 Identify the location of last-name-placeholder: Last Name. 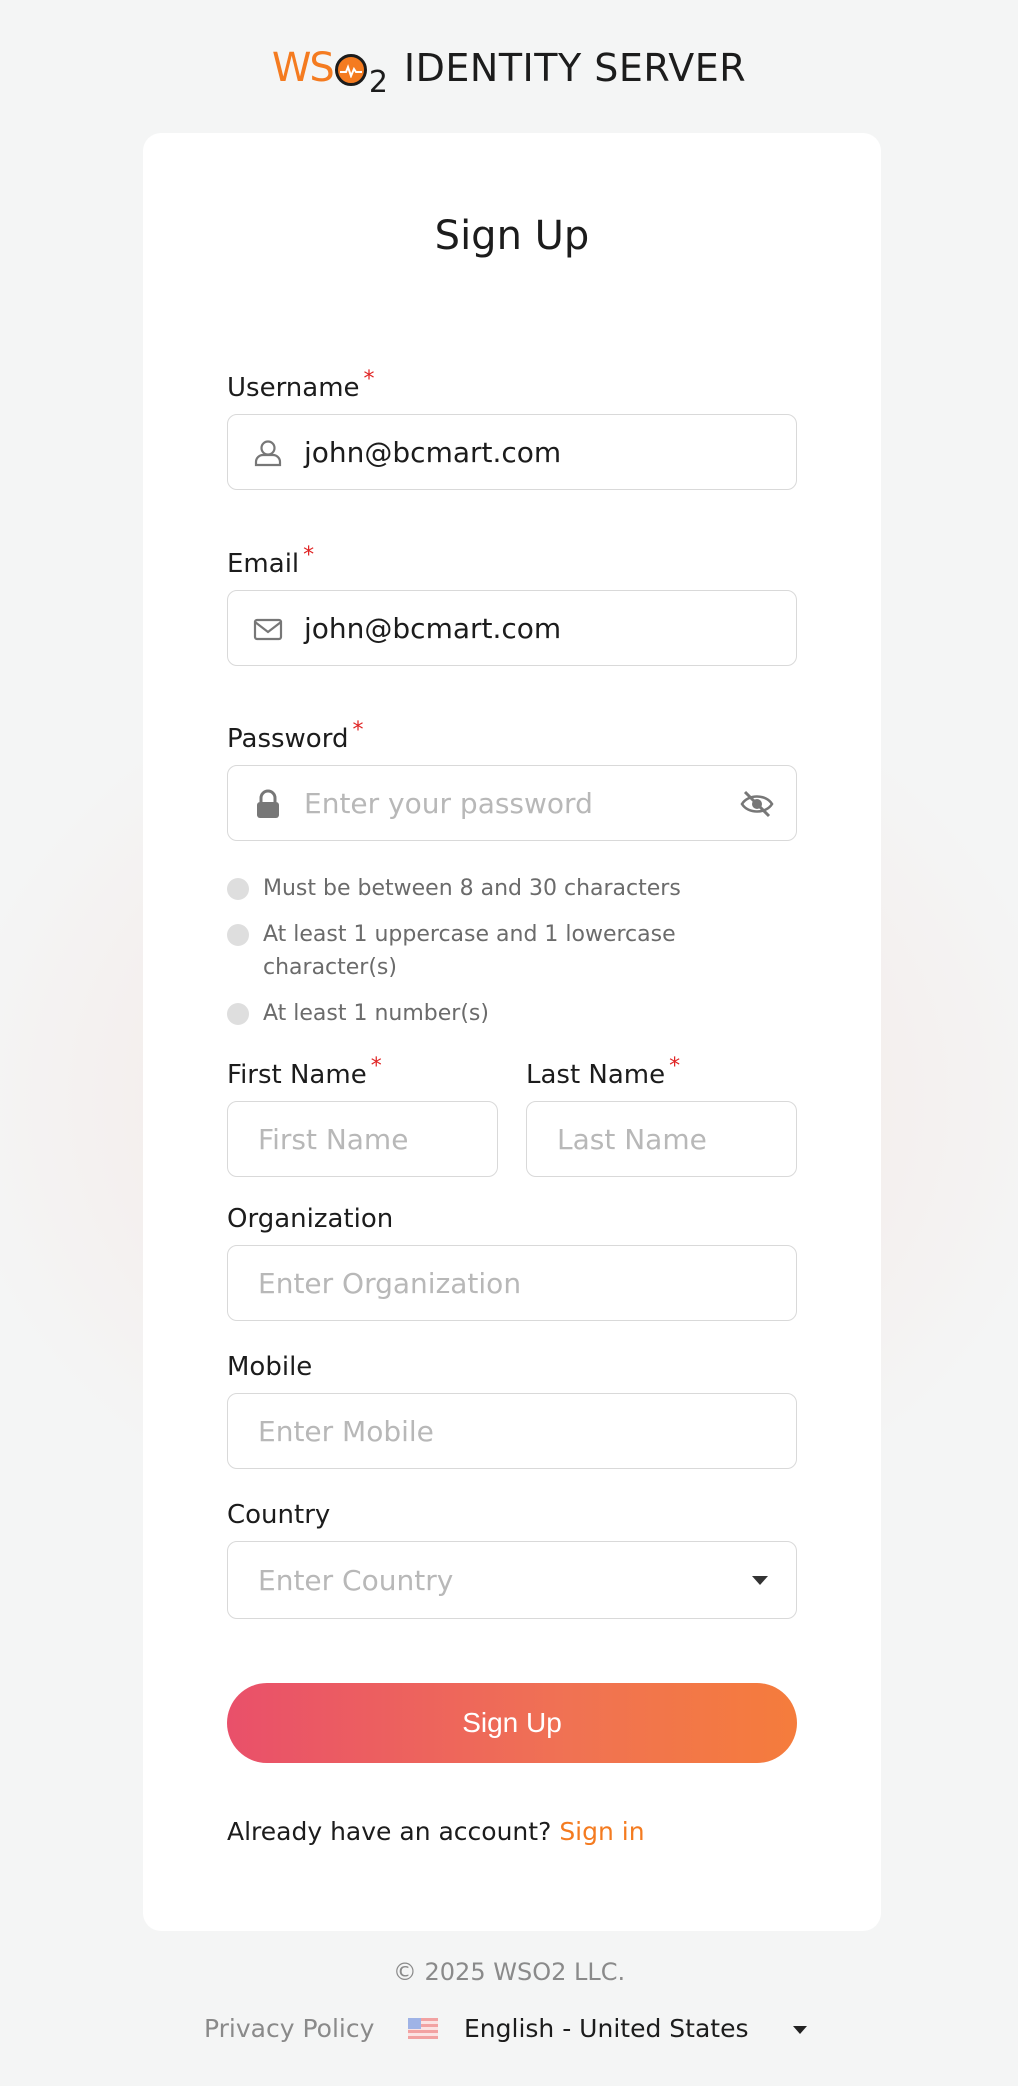
(632, 1139).